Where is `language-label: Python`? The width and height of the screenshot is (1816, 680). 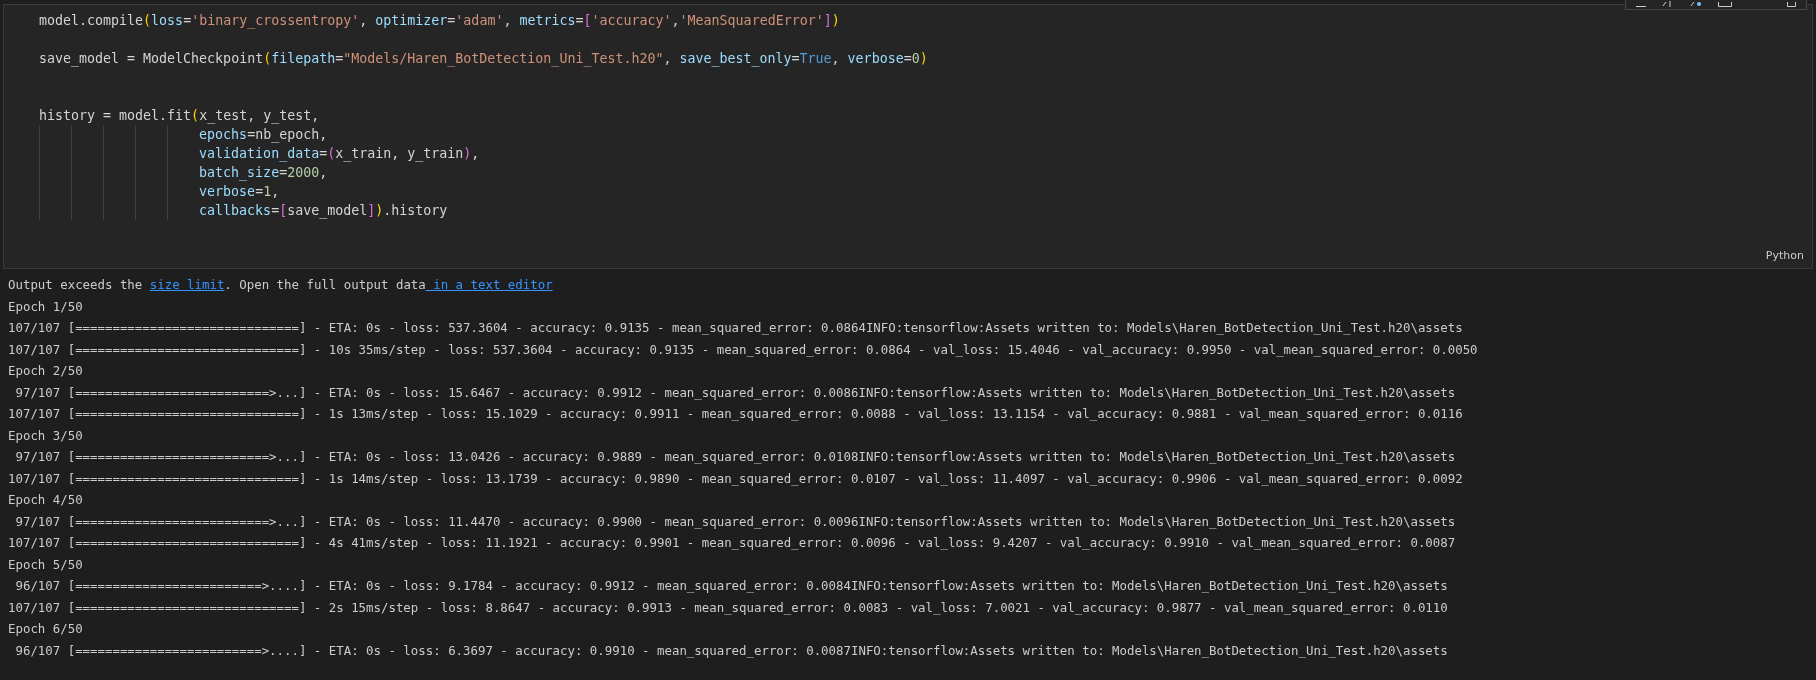
language-label: Python is located at coordinates (1784, 255).